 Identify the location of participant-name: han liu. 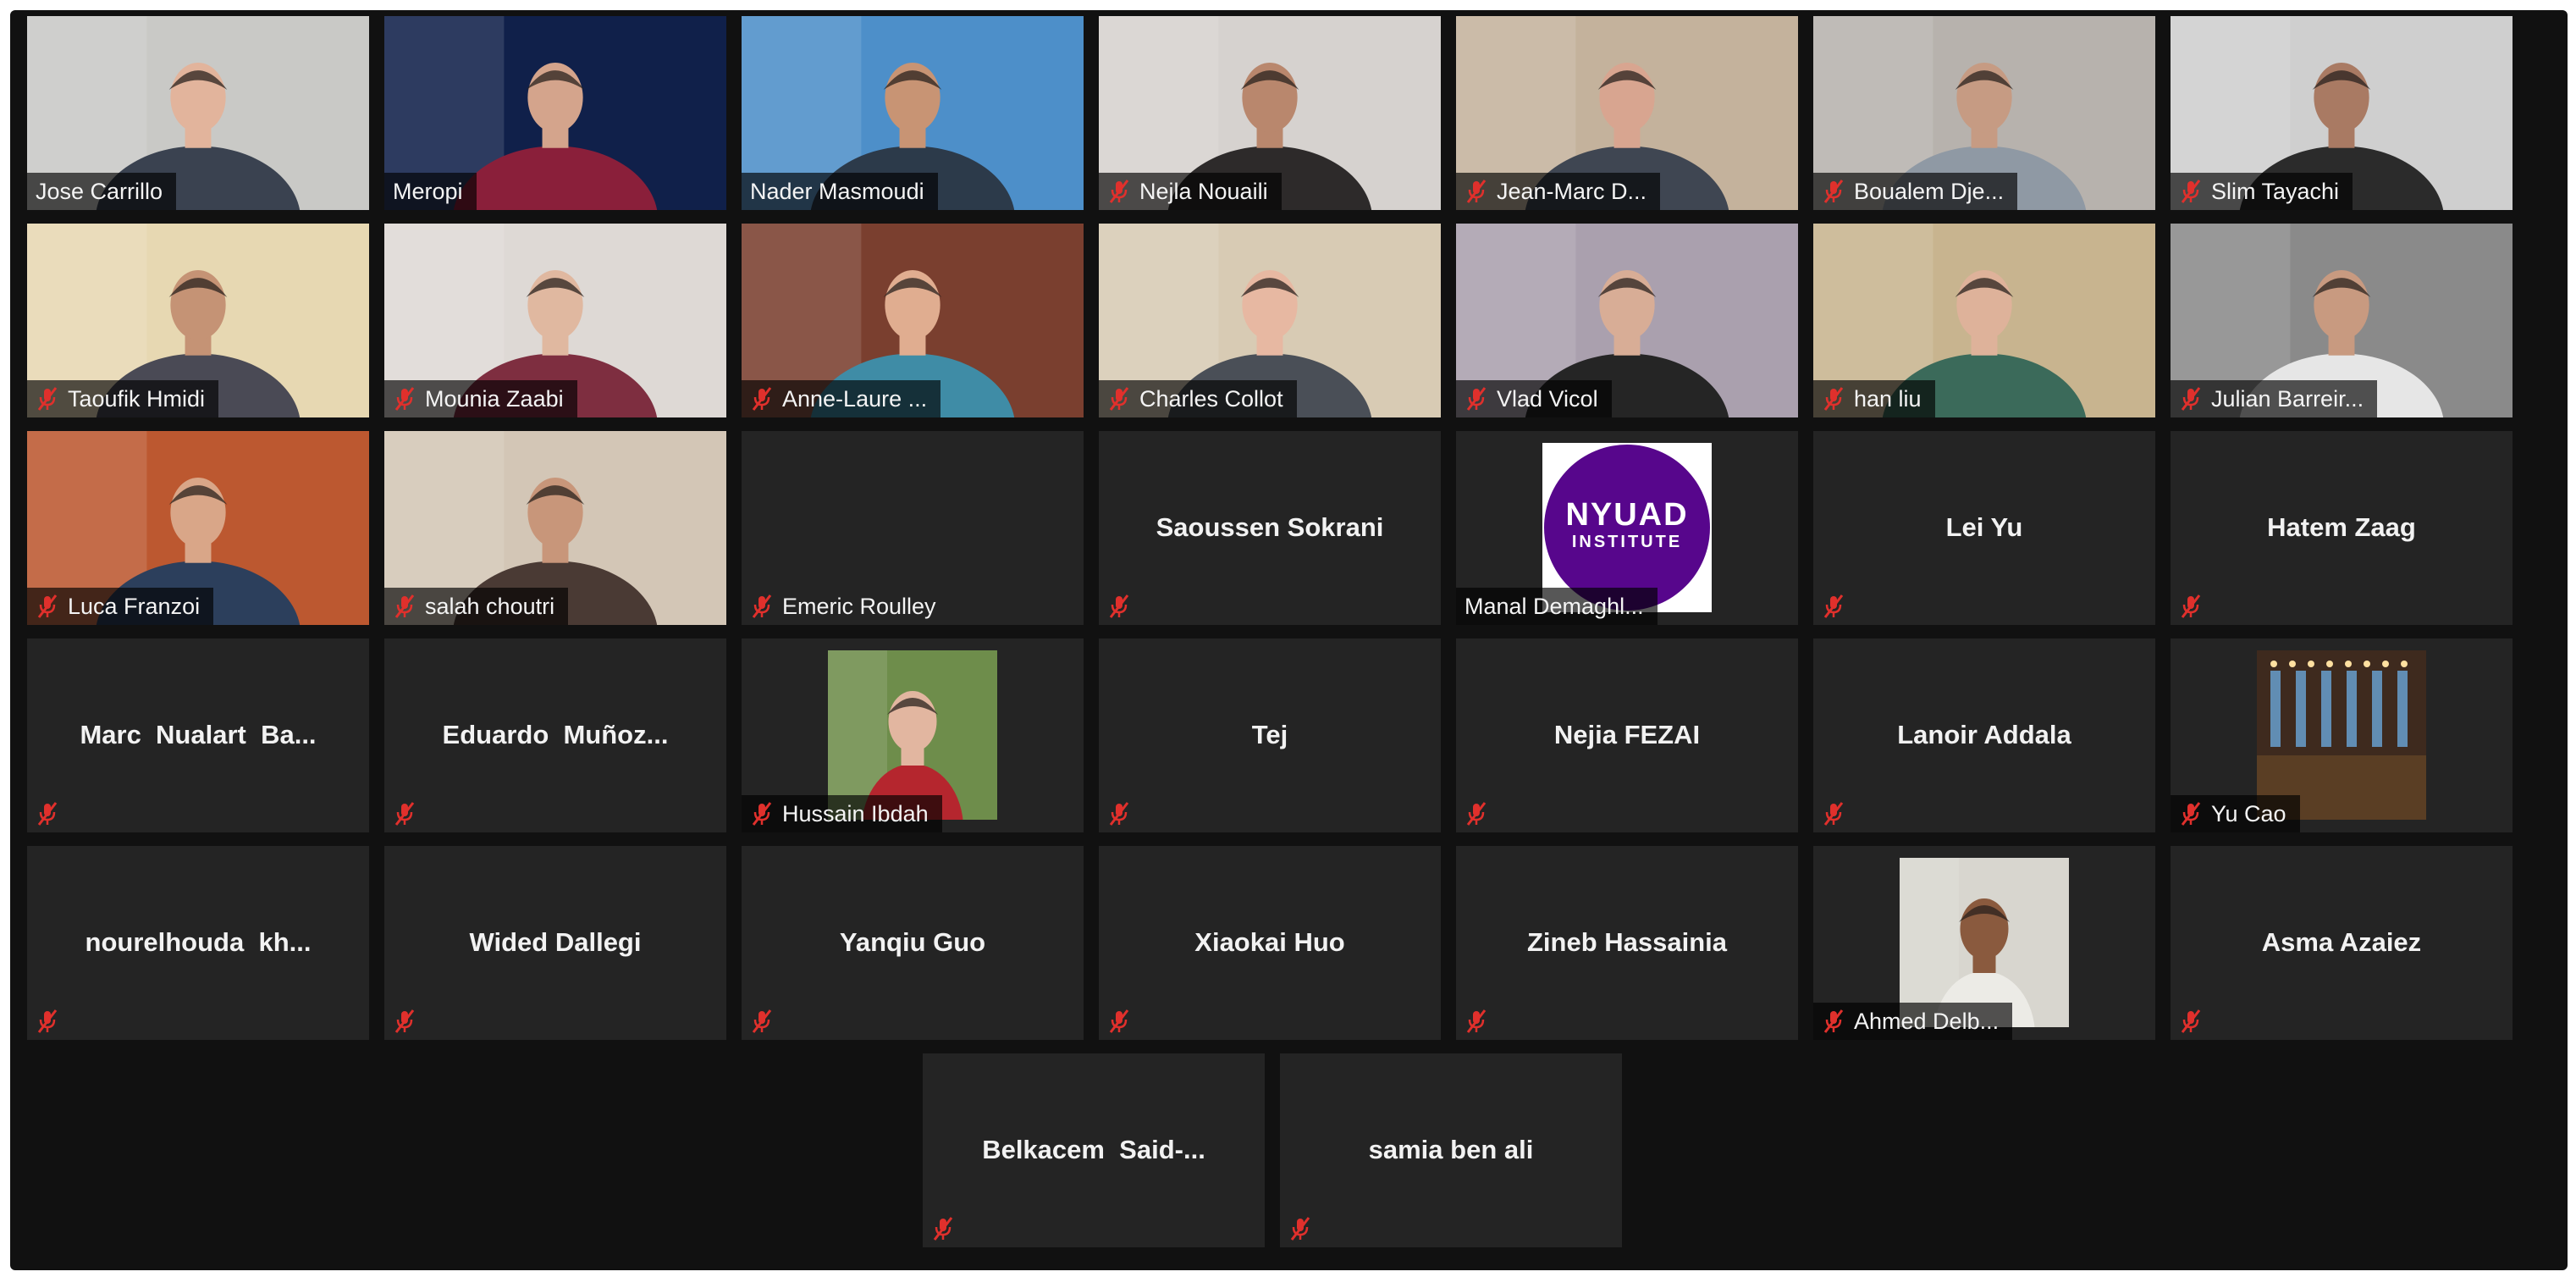
(1888, 398).